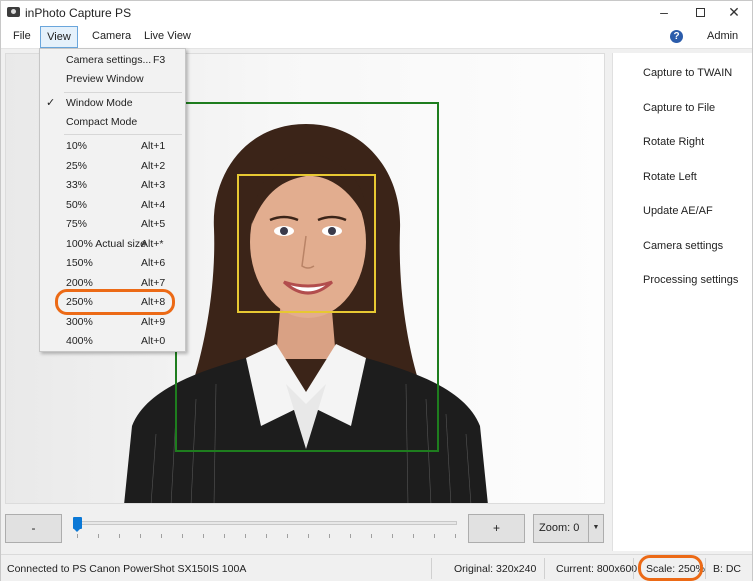 The image size is (753, 581). Describe the element at coordinates (679, 108) in the screenshot. I see `capture-to-file-button: Capture to File` at that location.